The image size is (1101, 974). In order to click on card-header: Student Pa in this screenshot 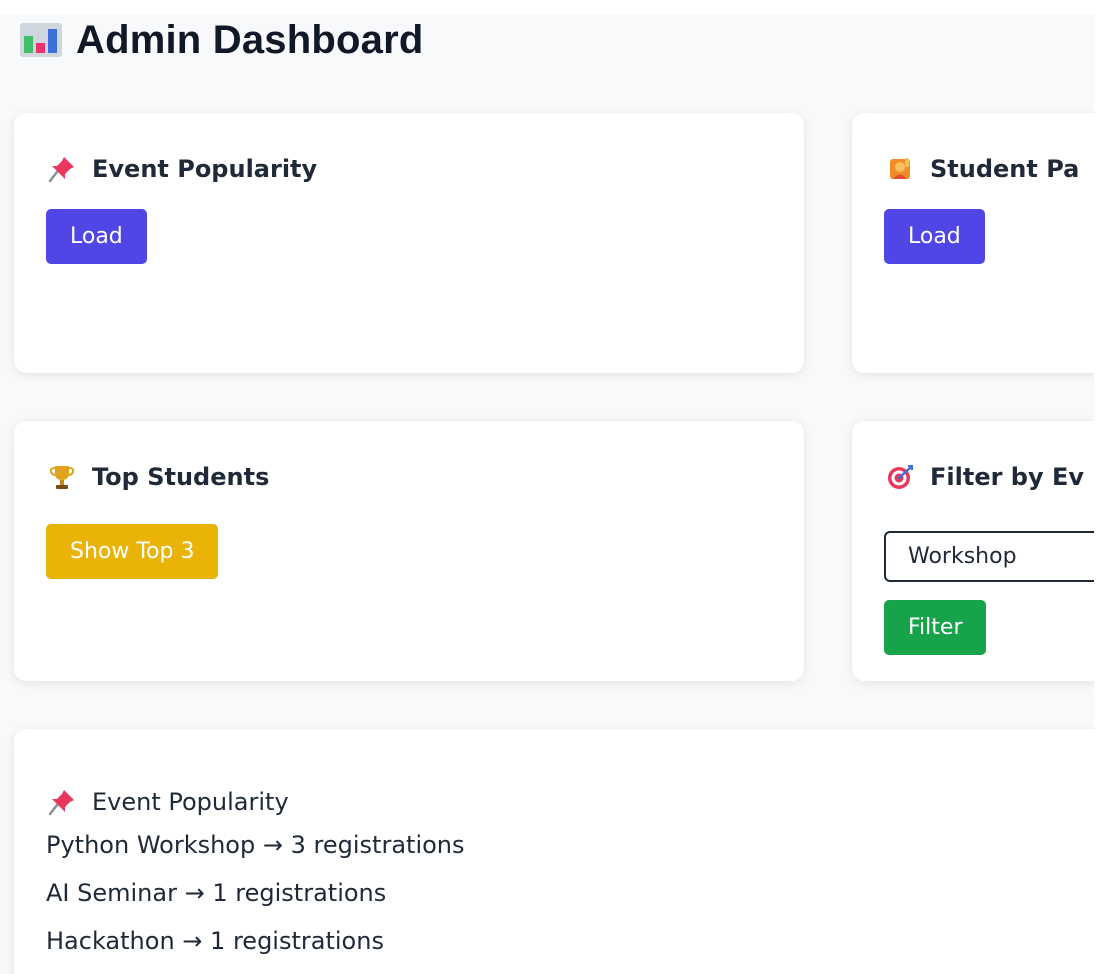, I will do `click(981, 169)`.